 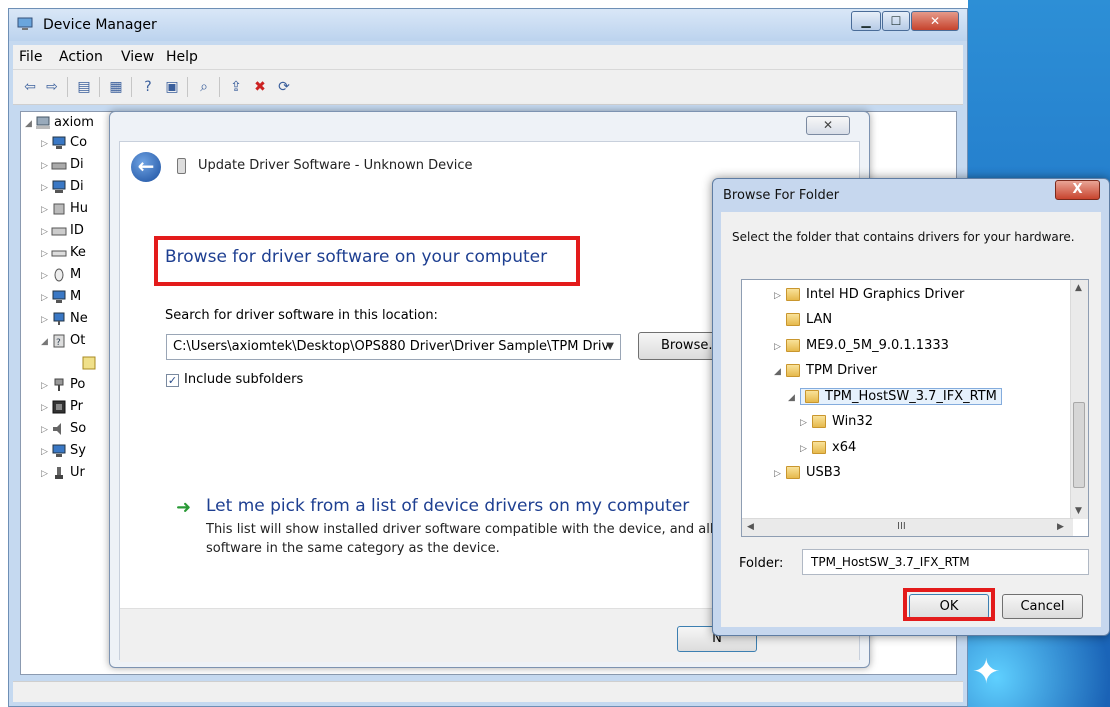 What do you see at coordinates (488, 25) in the screenshot?
I see `device-manager-titlebar: Device Manager ▁ ☐ ✕` at bounding box center [488, 25].